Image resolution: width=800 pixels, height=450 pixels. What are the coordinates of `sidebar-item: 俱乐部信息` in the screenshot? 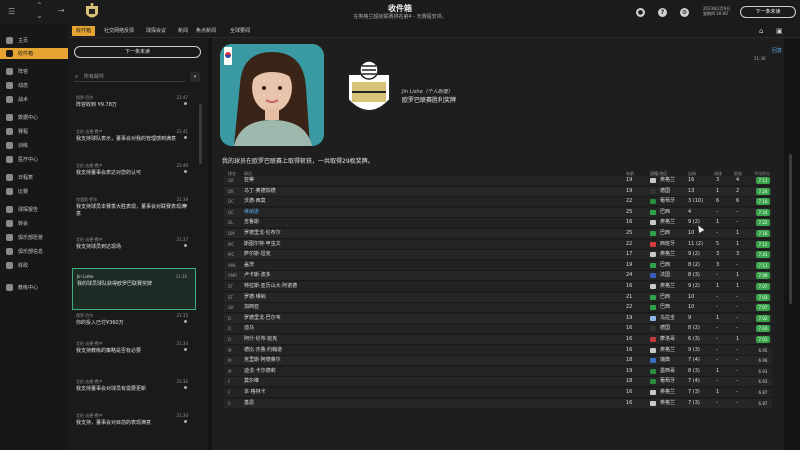 It's located at (34, 251).